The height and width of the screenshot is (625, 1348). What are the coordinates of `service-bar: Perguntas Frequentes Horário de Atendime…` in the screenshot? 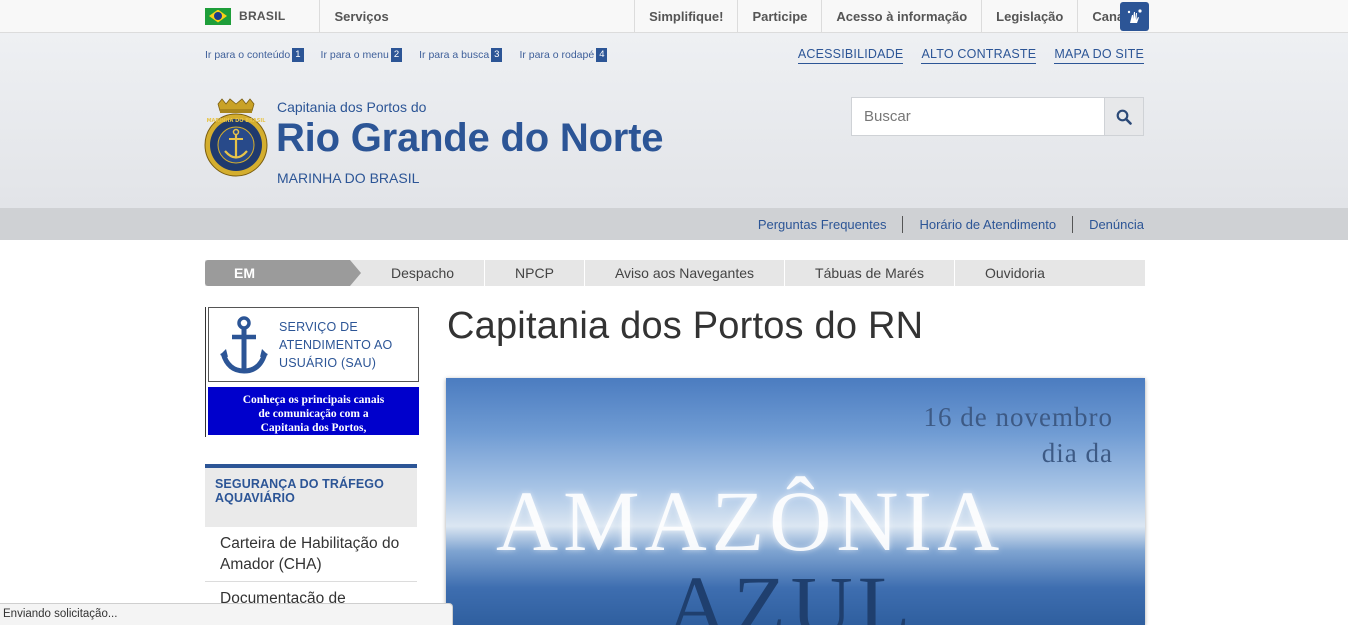 It's located at (674, 224).